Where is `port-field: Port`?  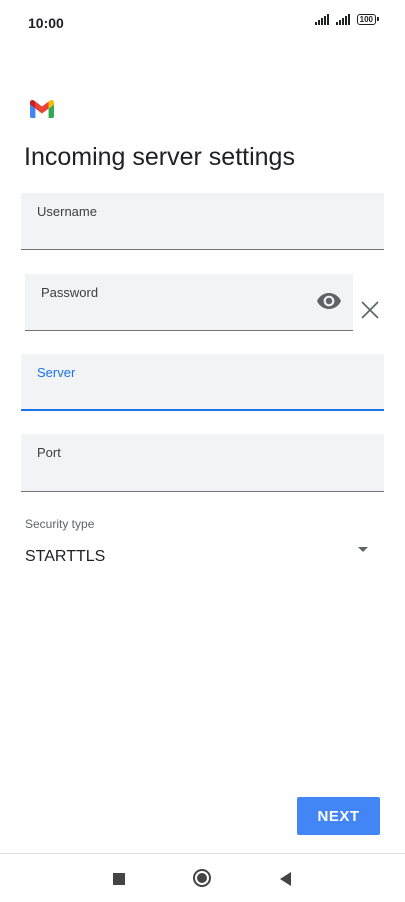 port-field: Port is located at coordinates (202, 463).